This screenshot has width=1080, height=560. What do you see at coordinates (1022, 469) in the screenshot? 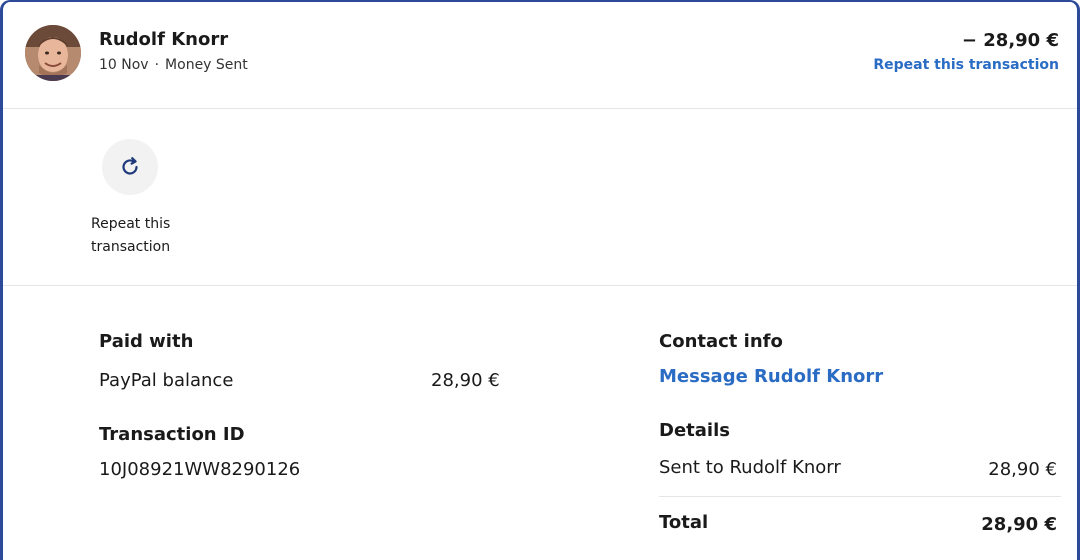
I see `sent-to-amount: 28,90 €` at bounding box center [1022, 469].